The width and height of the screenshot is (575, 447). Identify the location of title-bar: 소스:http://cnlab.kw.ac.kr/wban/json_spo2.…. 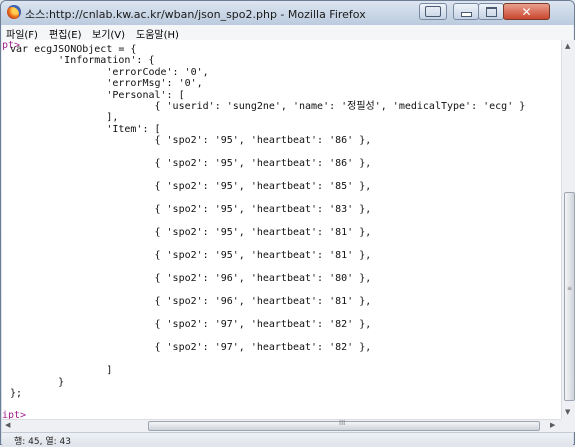
(287, 13).